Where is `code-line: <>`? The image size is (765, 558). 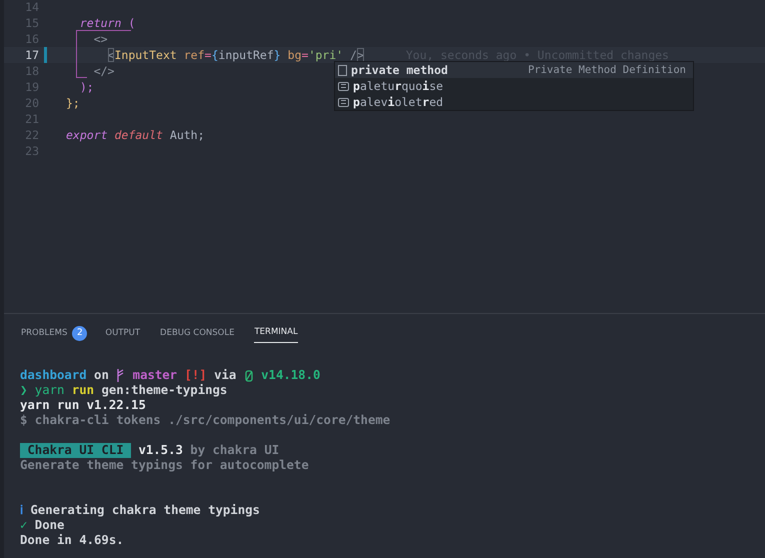 code-line: <> is located at coordinates (100, 39).